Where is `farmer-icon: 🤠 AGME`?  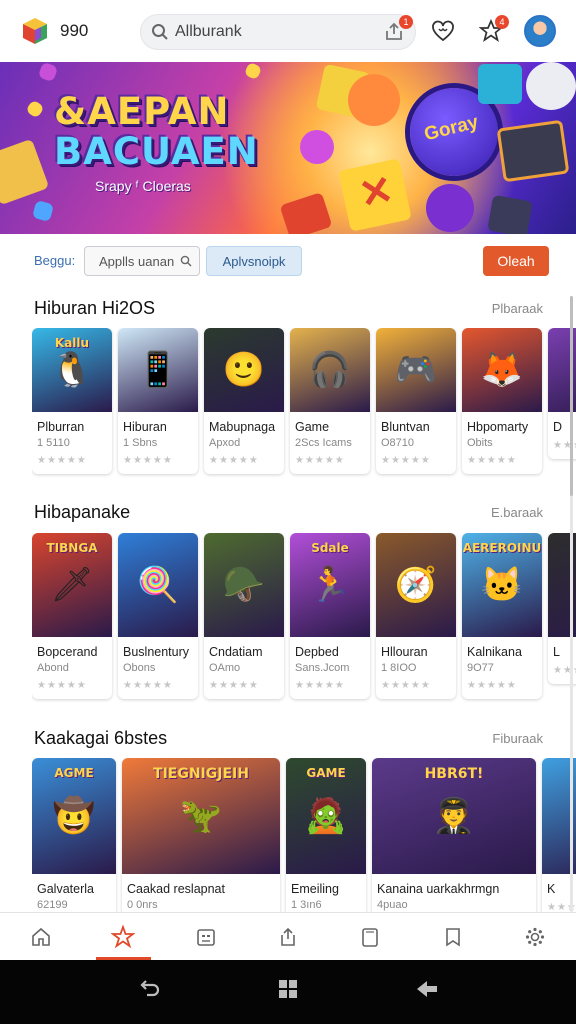 farmer-icon: 🤠 AGME is located at coordinates (74, 816).